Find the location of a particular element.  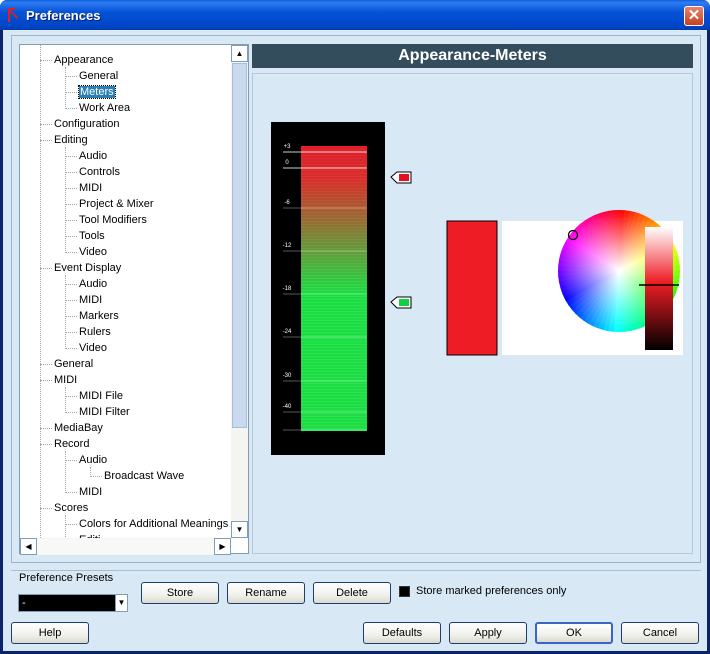

tree-item-label: Rulers is located at coordinates (95, 332).